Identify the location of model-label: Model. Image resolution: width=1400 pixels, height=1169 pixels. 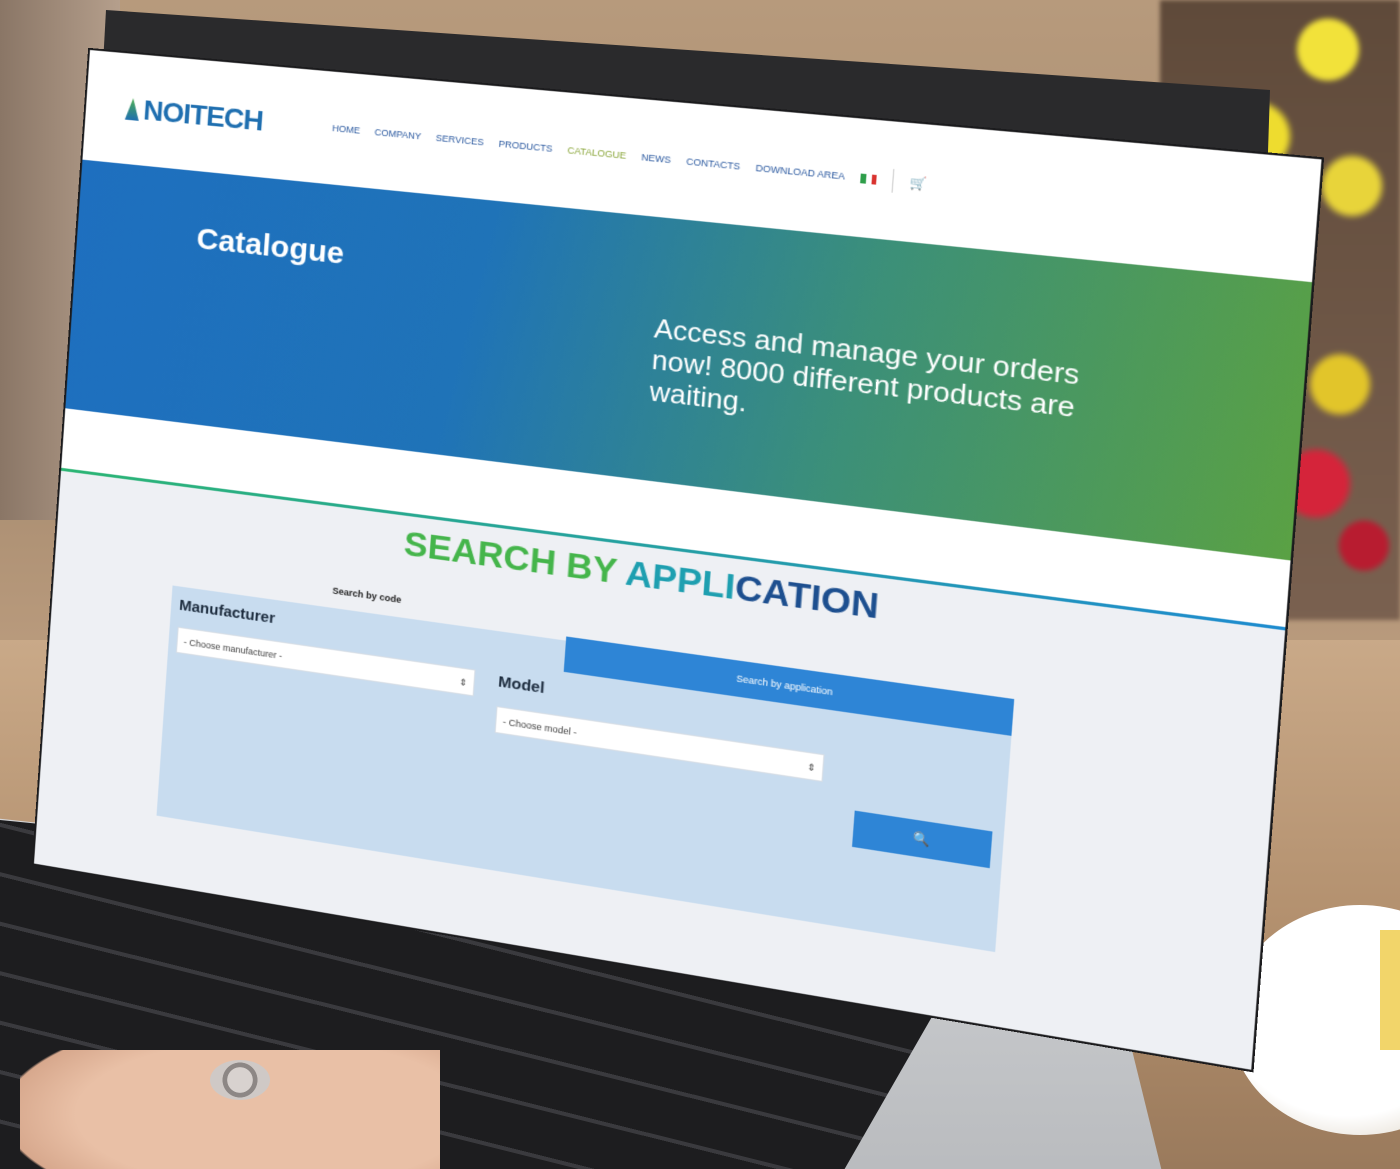
(521, 685).